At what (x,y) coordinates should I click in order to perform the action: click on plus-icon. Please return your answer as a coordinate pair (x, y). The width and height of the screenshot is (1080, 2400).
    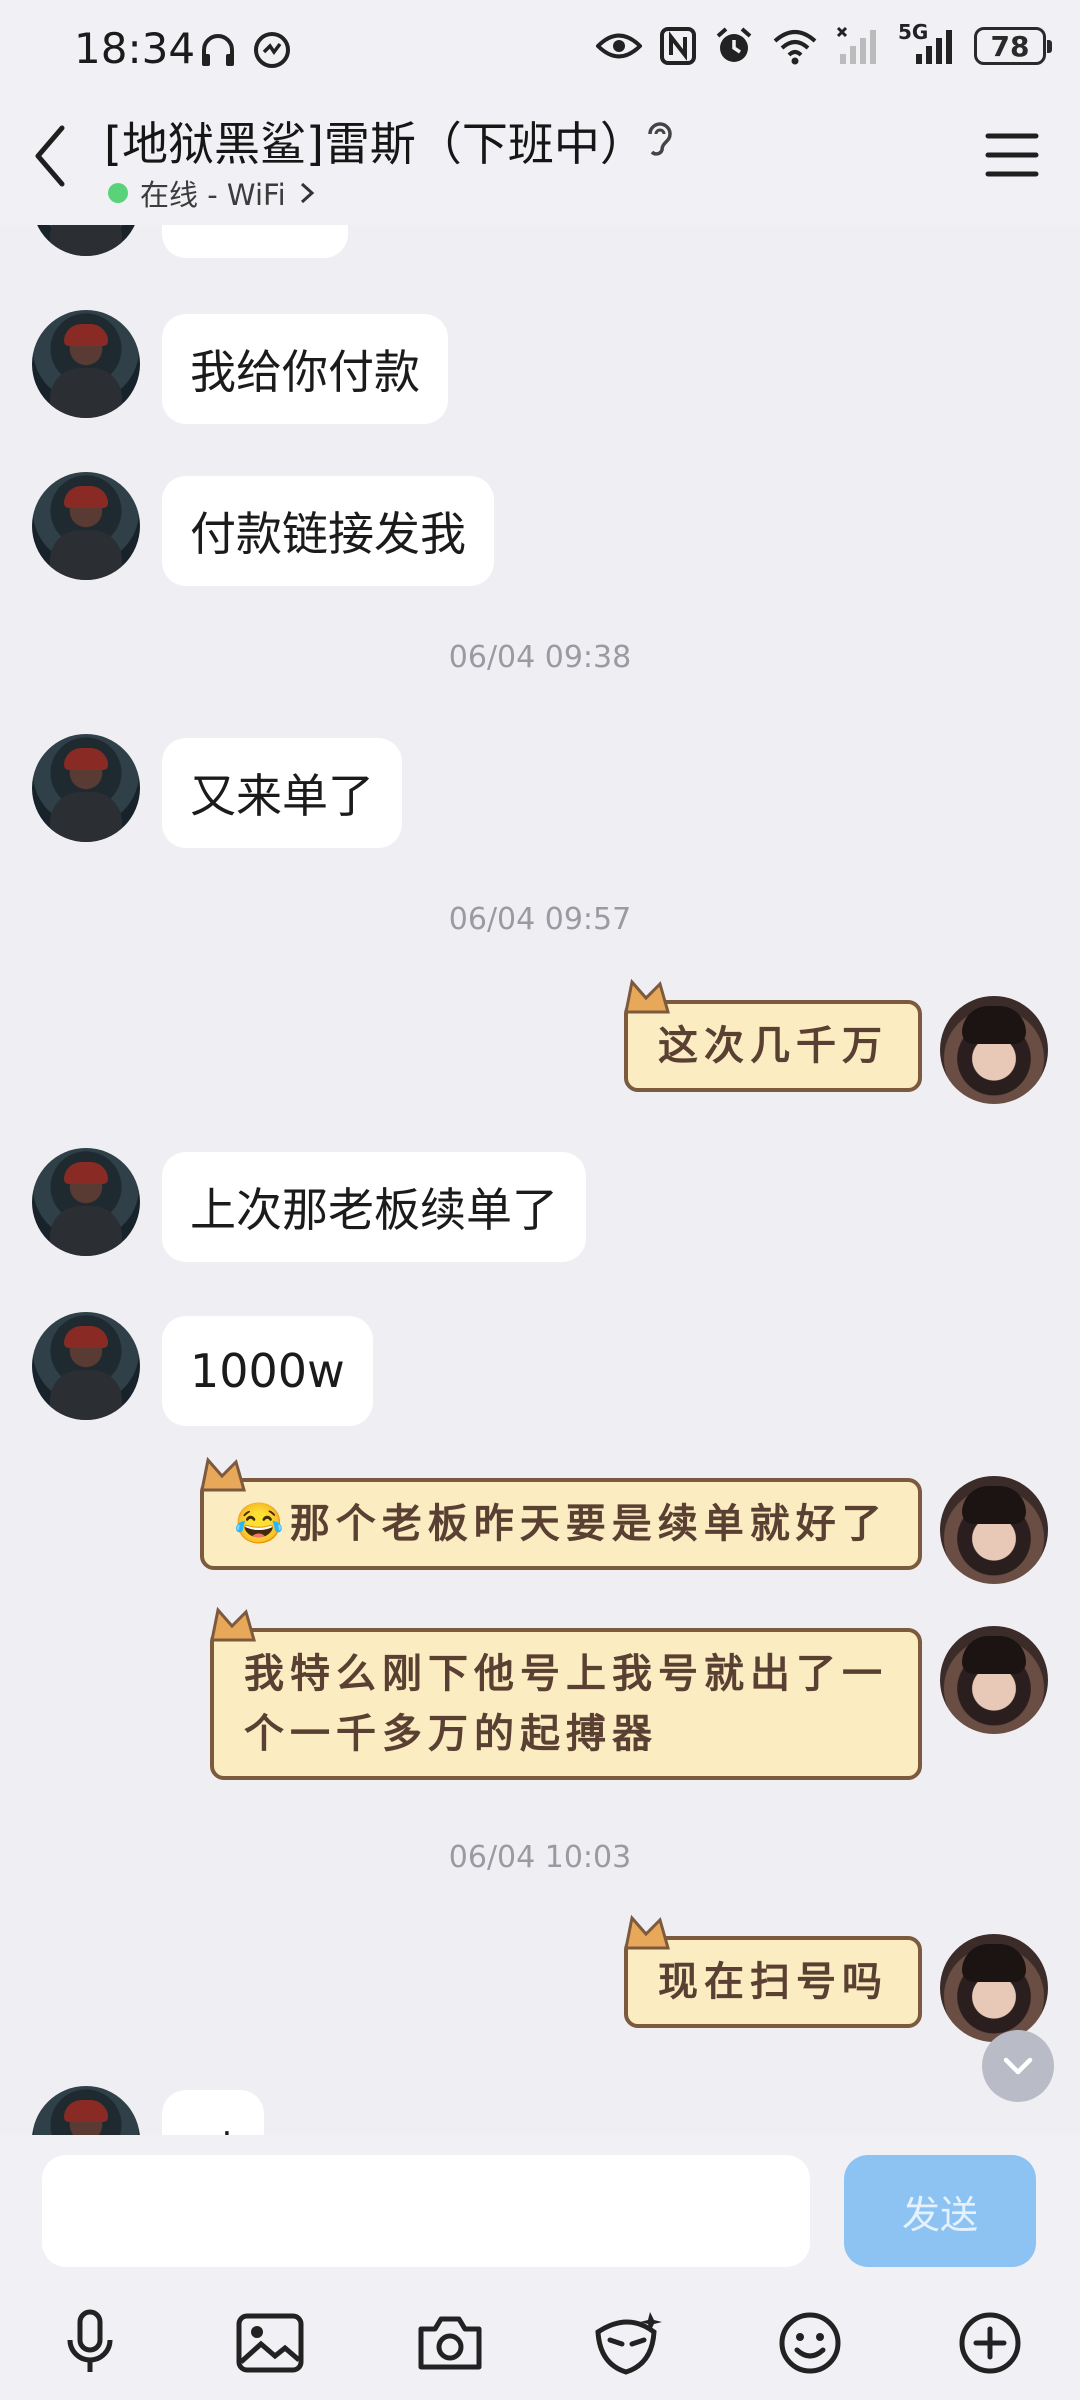
    Looking at the image, I should click on (990, 2343).